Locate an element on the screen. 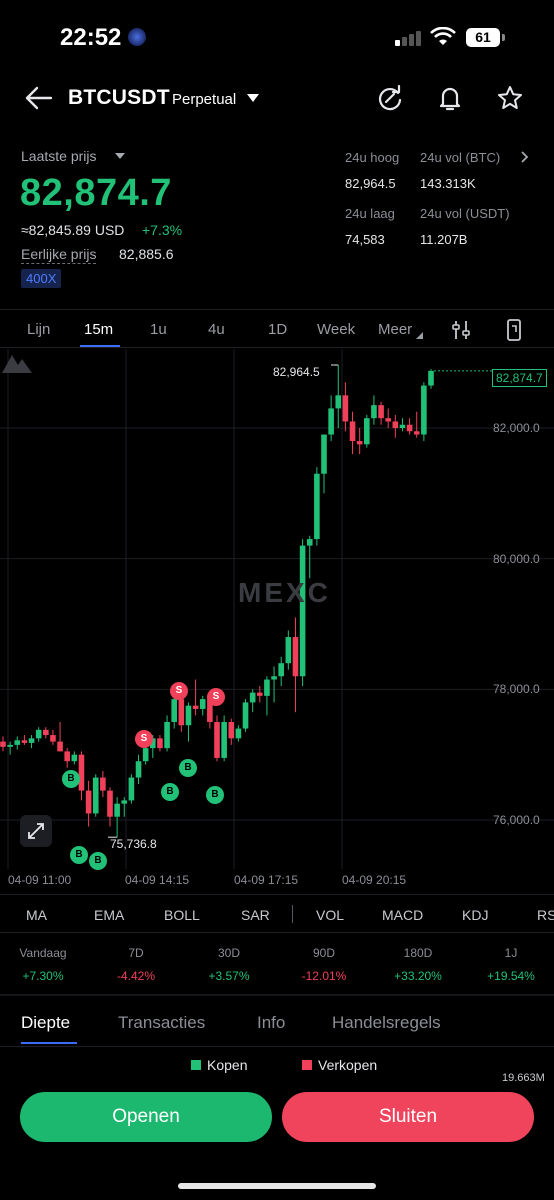 The height and width of the screenshot is (1200, 554). fullscreen-button is located at coordinates (36, 831).